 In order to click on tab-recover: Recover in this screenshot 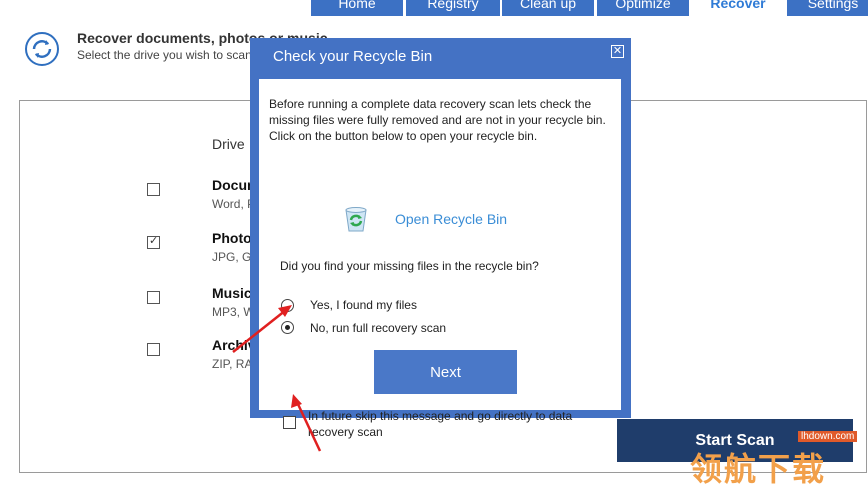, I will do `click(738, 8)`.